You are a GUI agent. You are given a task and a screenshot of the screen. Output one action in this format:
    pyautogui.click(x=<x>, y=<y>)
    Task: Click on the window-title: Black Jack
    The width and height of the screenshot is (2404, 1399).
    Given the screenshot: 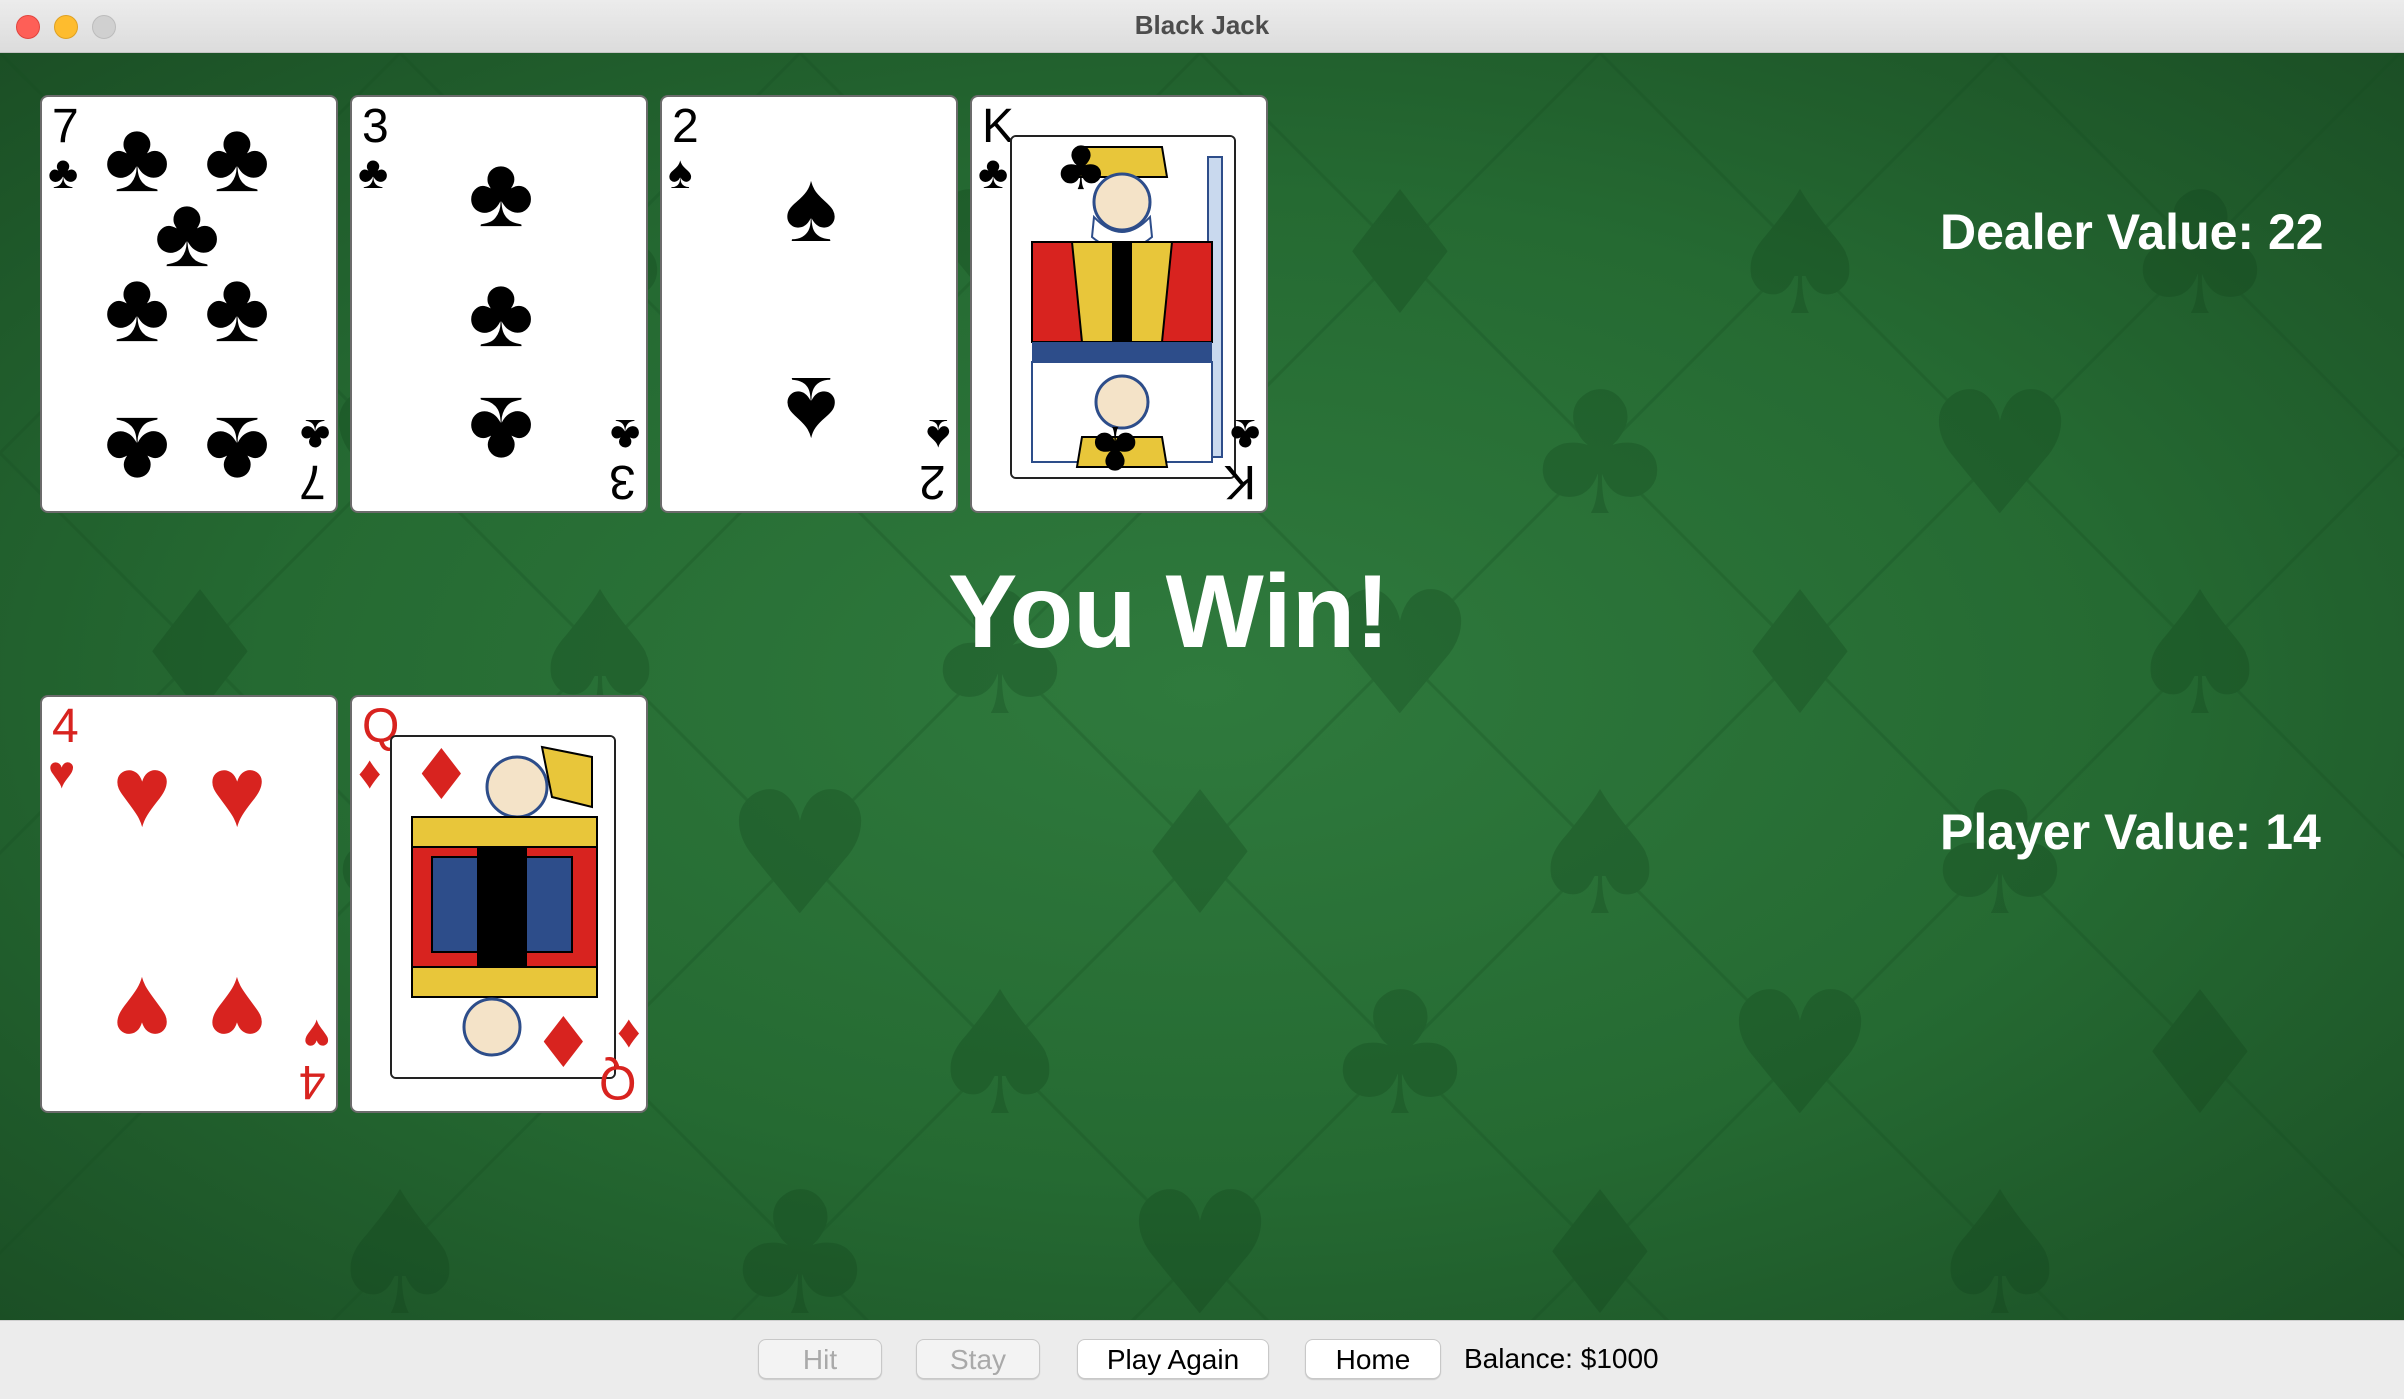 What is the action you would take?
    pyautogui.click(x=1202, y=25)
    